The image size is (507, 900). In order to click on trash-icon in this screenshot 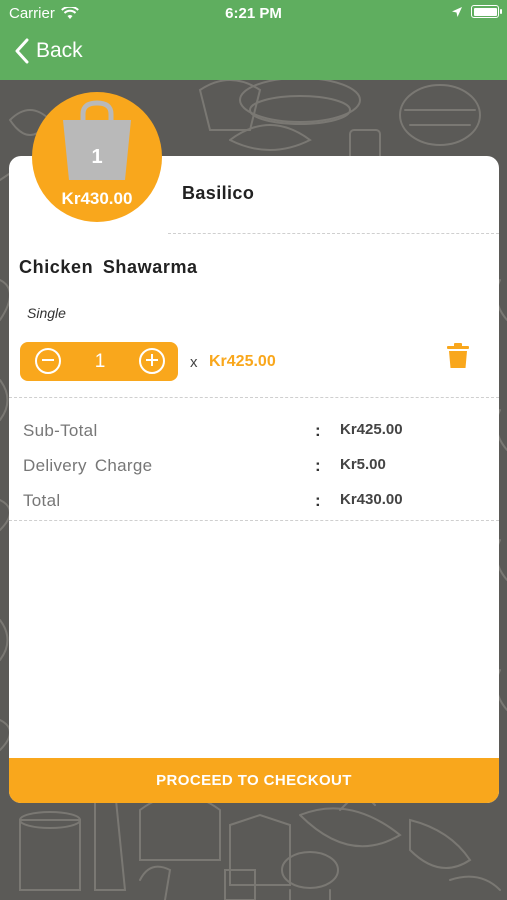, I will do `click(458, 356)`.